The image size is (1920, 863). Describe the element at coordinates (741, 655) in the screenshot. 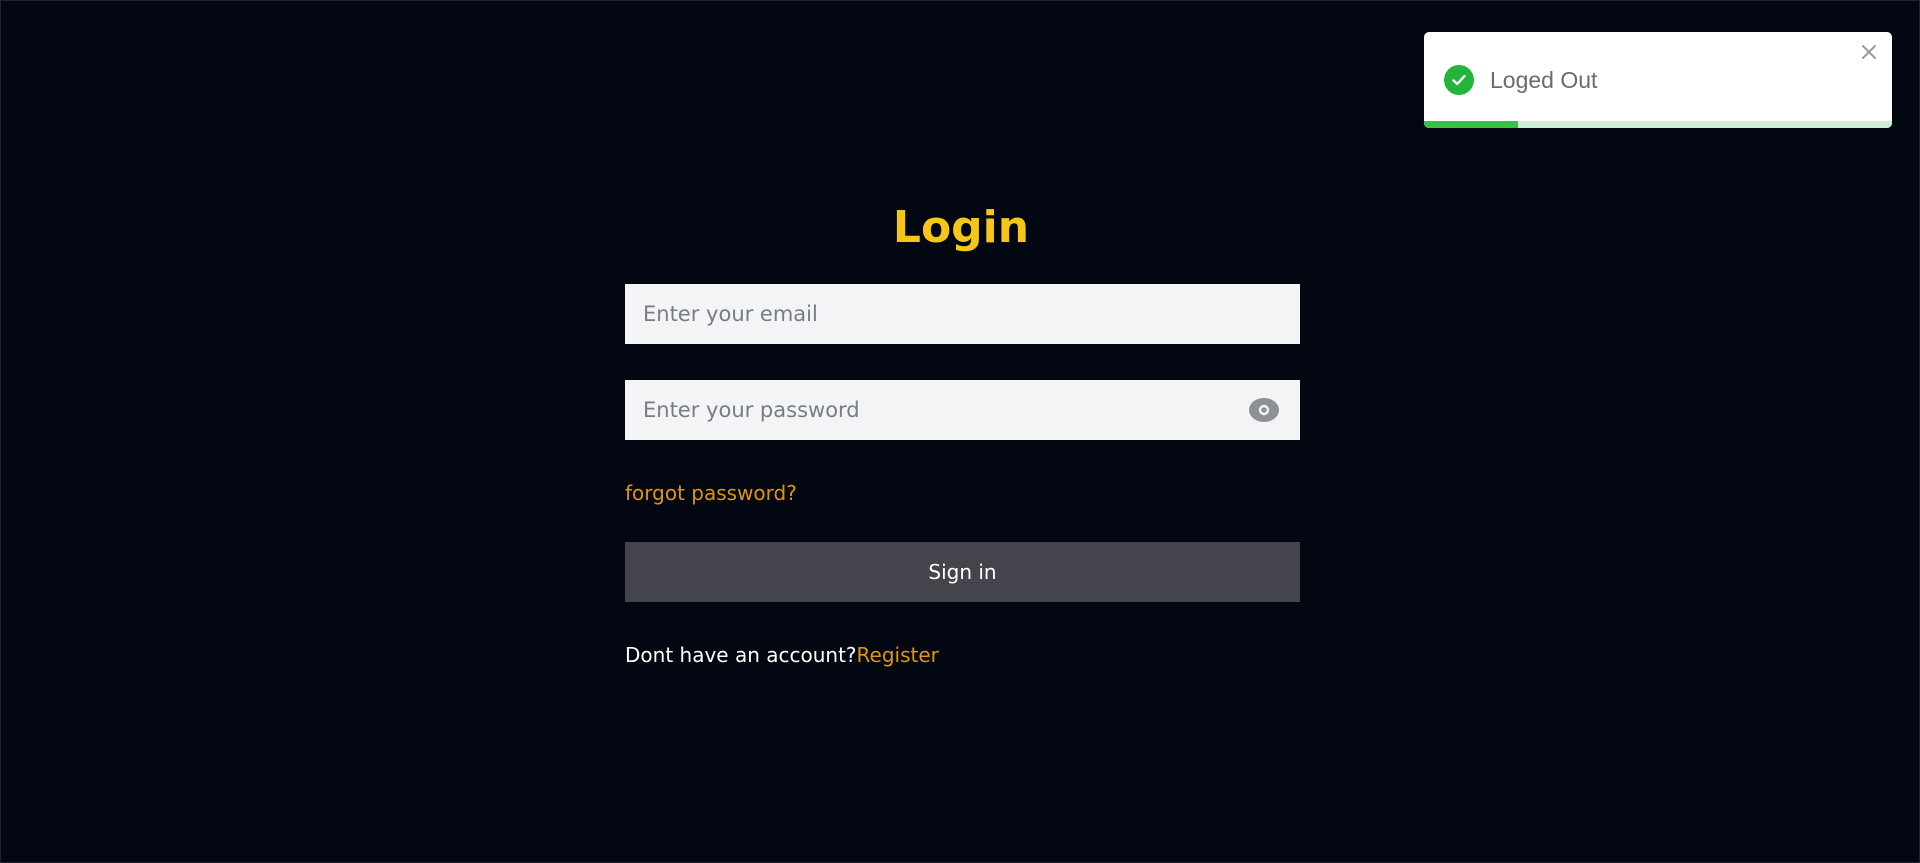

I see `register-prompt-text: Dont have an account?` at that location.